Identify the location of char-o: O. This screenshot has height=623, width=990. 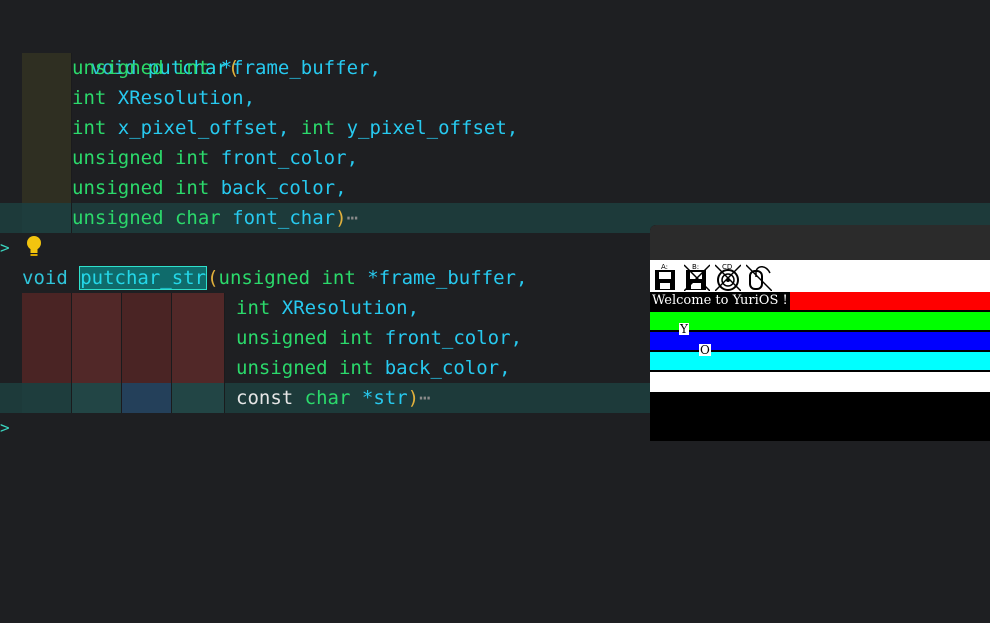
(705, 350).